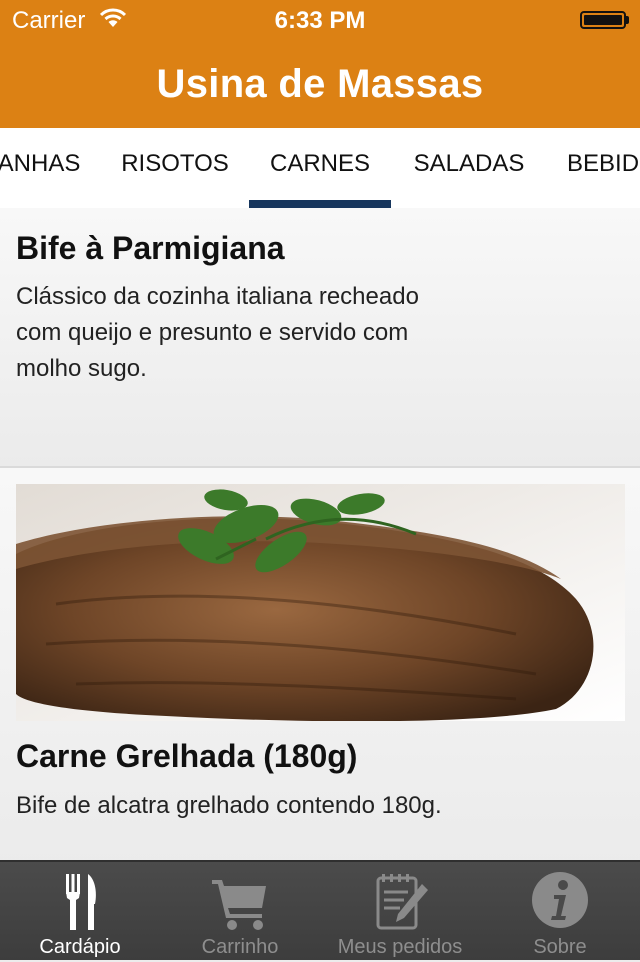 The width and height of the screenshot is (640, 962). Describe the element at coordinates (175, 168) in the screenshot. I see `tab-risotos: RISOTOS` at that location.